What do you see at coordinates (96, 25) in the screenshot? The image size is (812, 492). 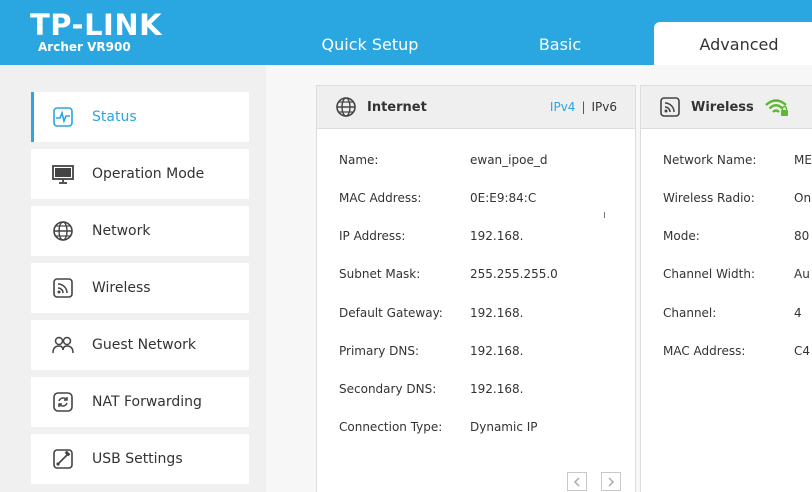 I see `brand-logo: TP-LINK` at bounding box center [96, 25].